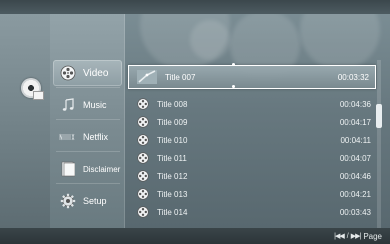 This screenshot has width=390, height=244. What do you see at coordinates (172, 212) in the screenshot?
I see `title-name: Title 014` at bounding box center [172, 212].